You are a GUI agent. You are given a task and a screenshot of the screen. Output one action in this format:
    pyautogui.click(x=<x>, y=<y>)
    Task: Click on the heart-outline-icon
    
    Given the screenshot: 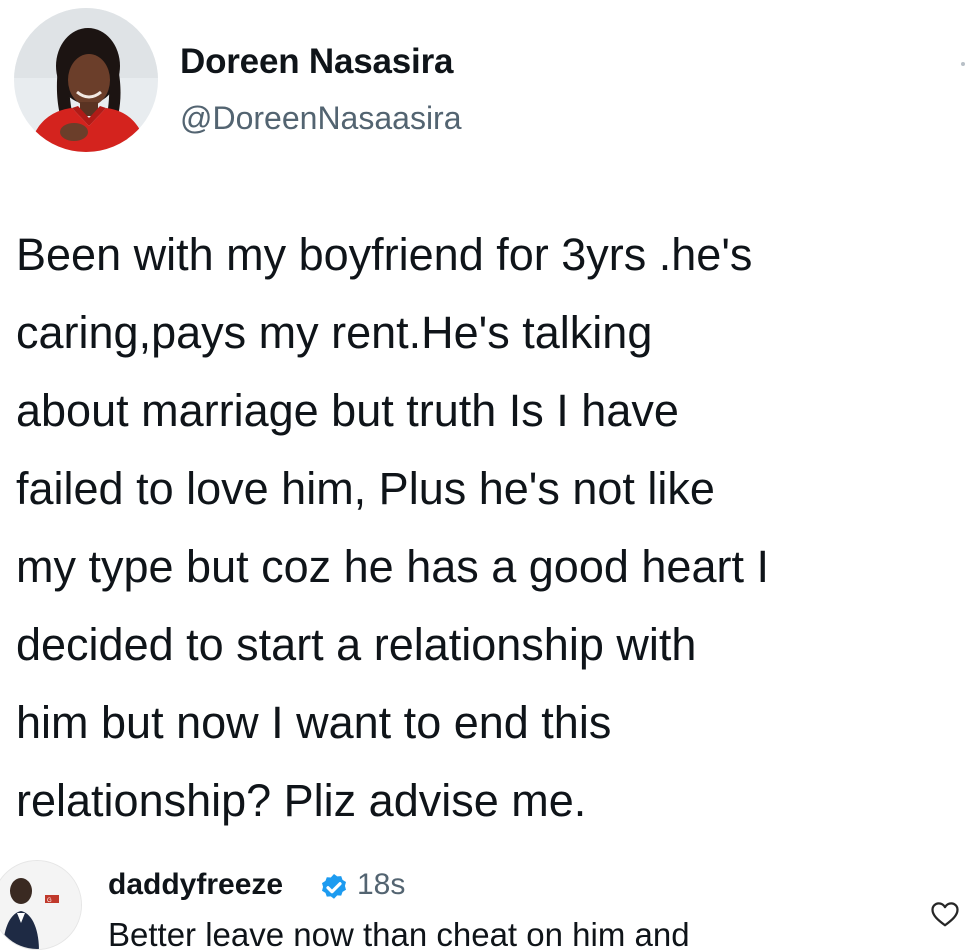 What is the action you would take?
    pyautogui.click(x=945, y=914)
    